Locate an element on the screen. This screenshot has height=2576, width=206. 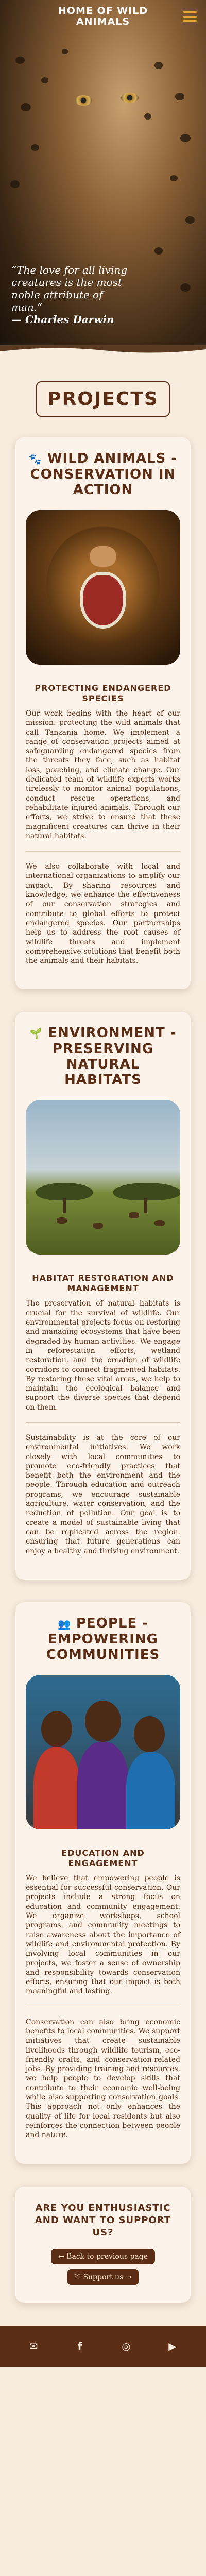
people-icon: 👥 is located at coordinates (64, 1623).